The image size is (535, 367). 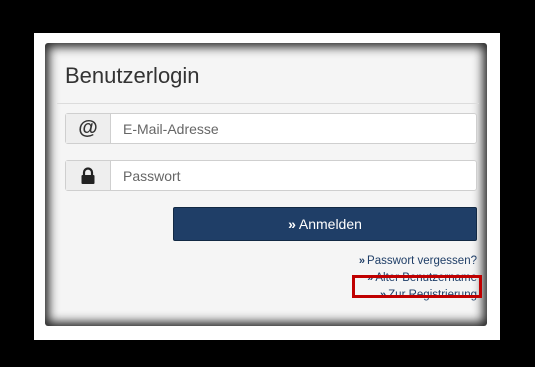 I want to click on login-button: » Anmelden, so click(x=325, y=224).